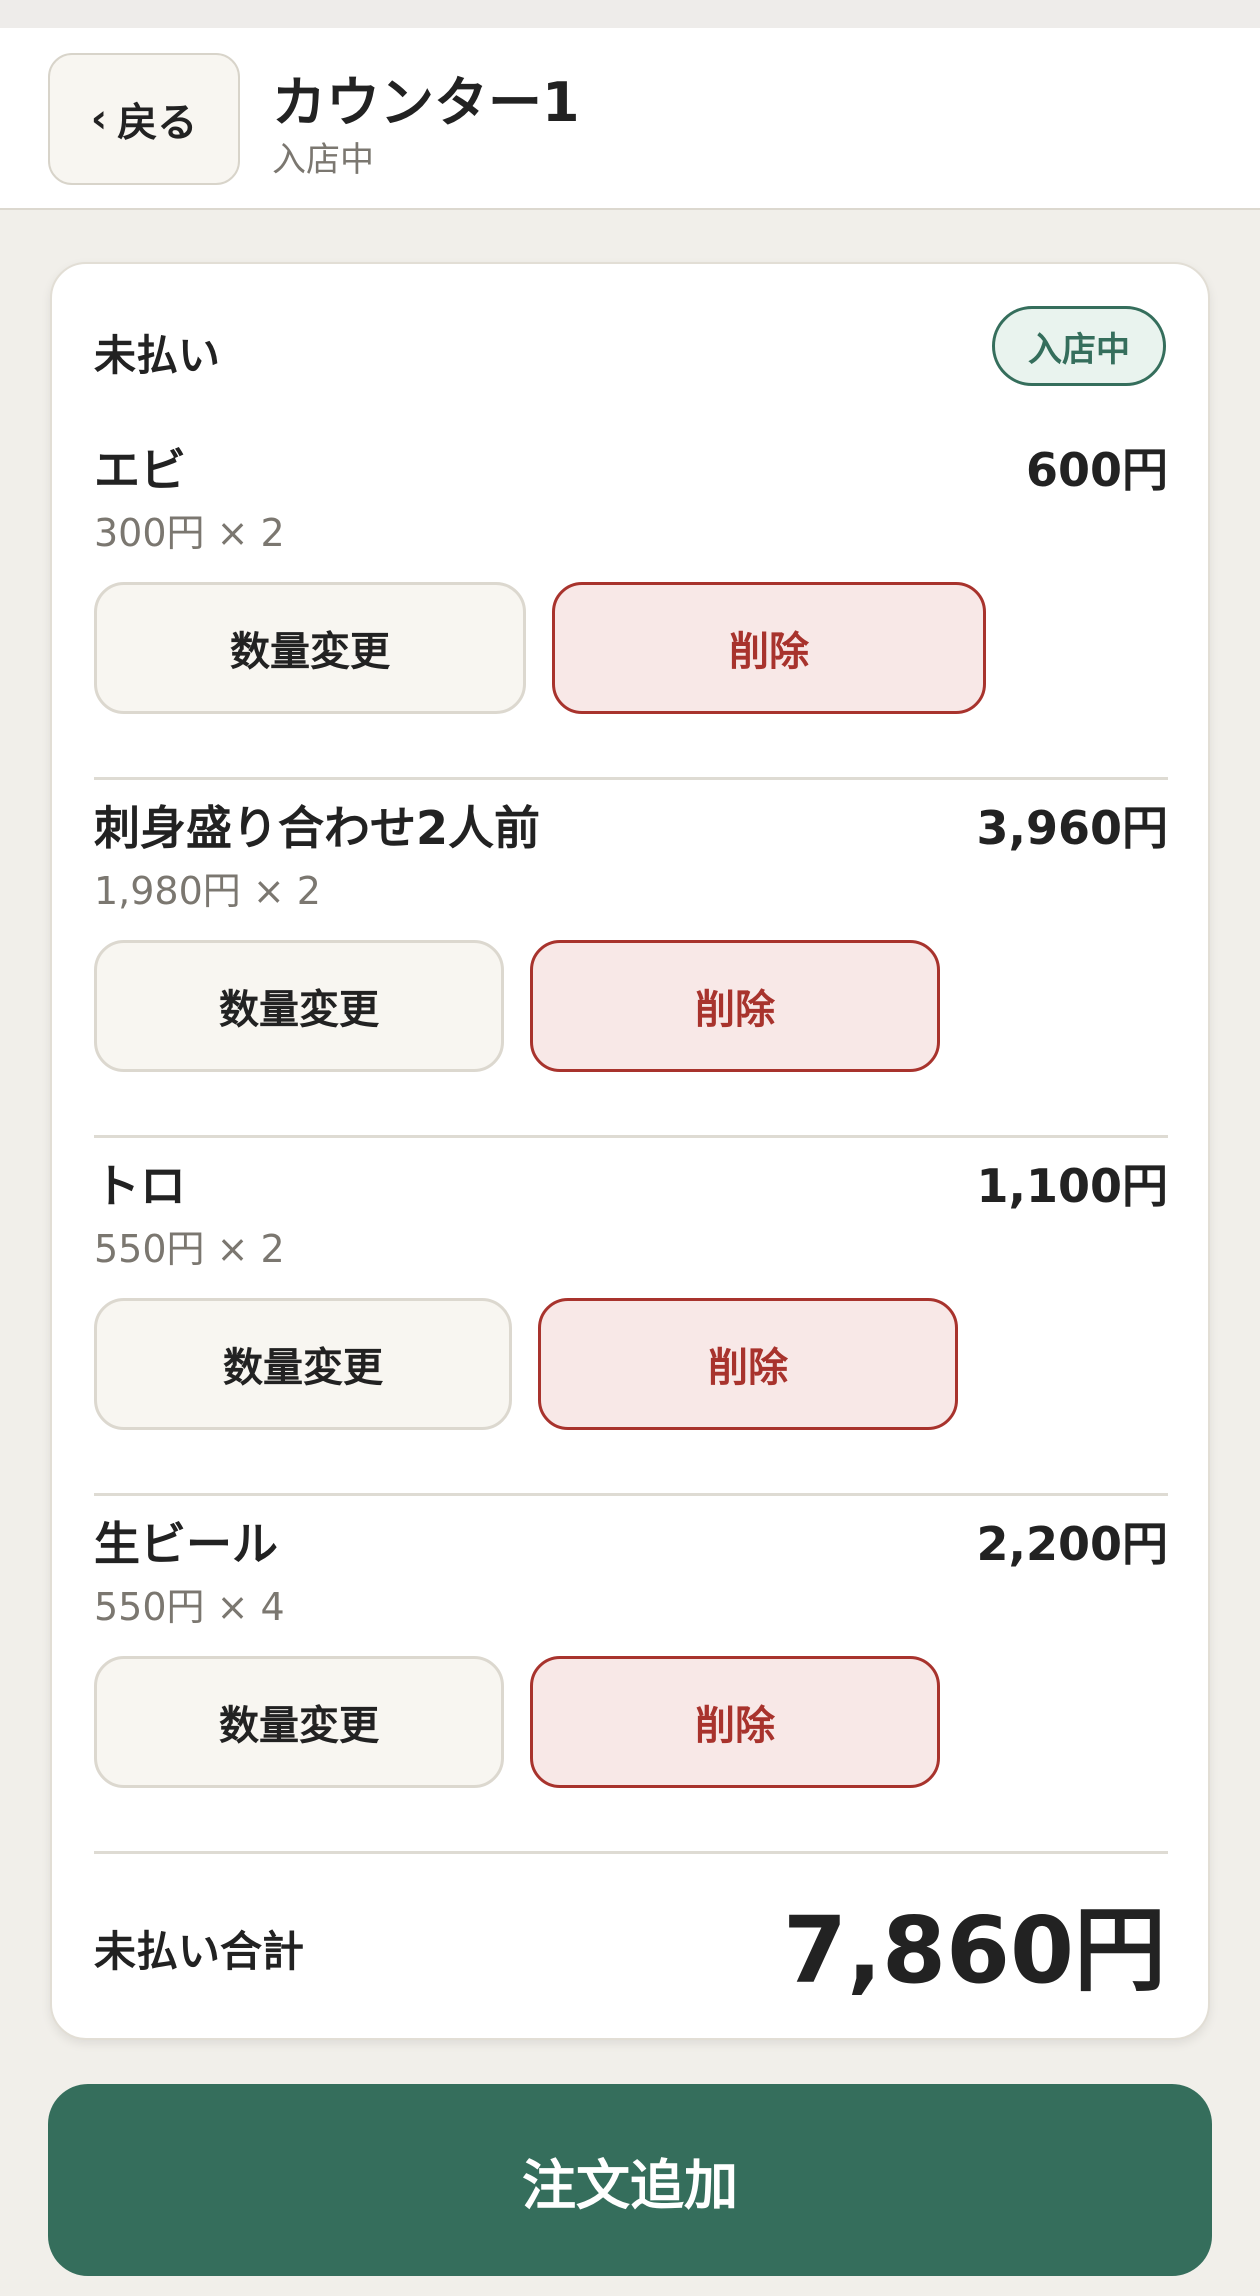 The image size is (1260, 2296). I want to click on back-button: ‹ 戻る, so click(144, 119).